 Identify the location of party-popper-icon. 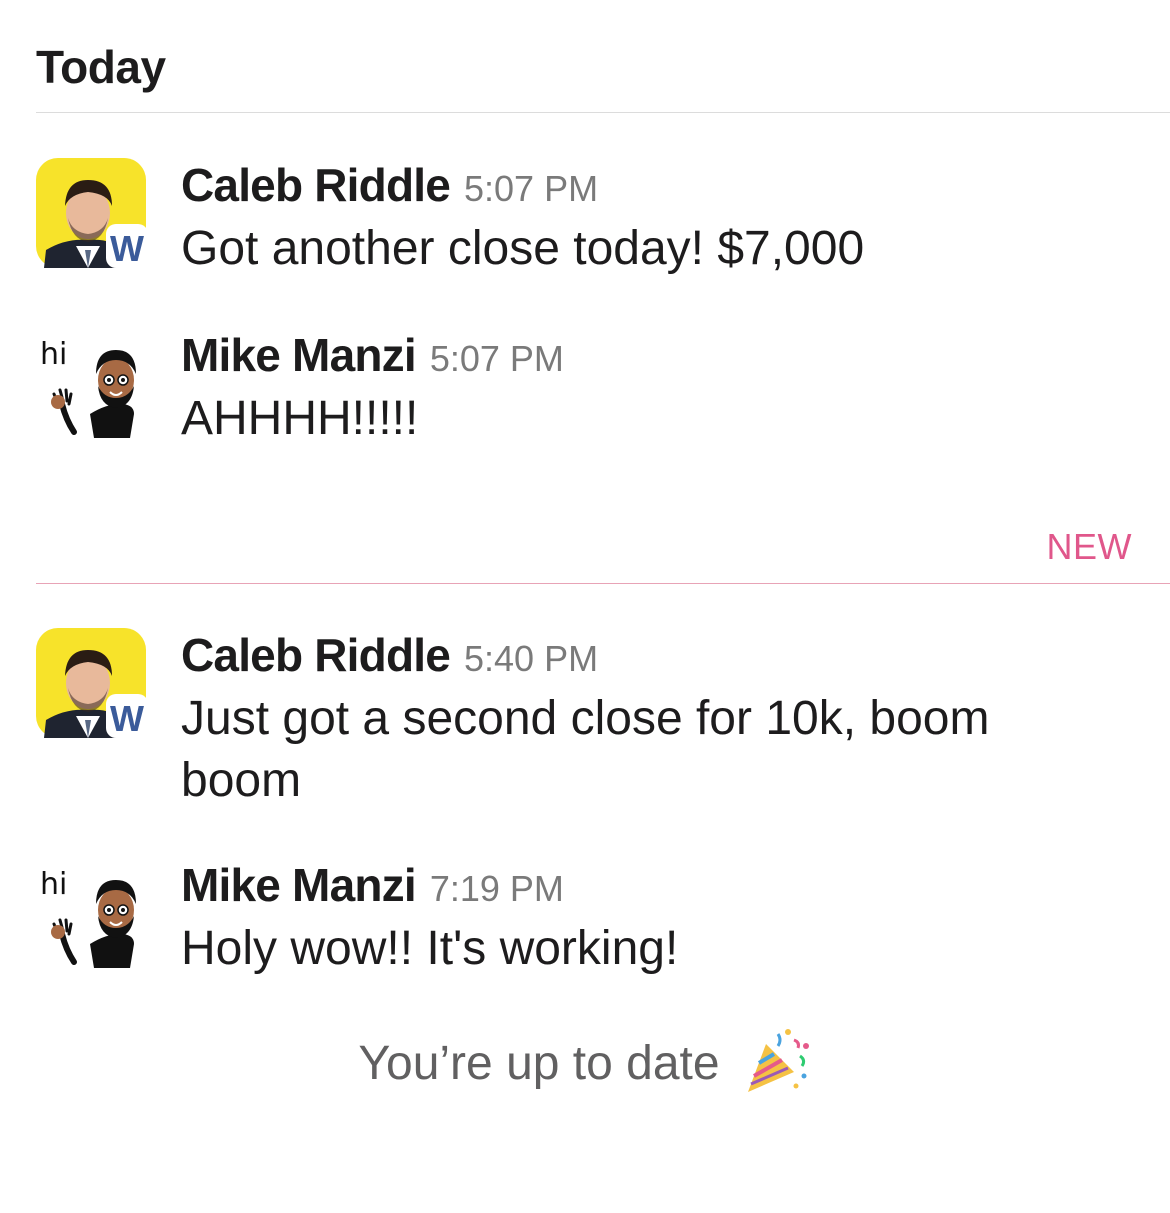
(777, 1061).